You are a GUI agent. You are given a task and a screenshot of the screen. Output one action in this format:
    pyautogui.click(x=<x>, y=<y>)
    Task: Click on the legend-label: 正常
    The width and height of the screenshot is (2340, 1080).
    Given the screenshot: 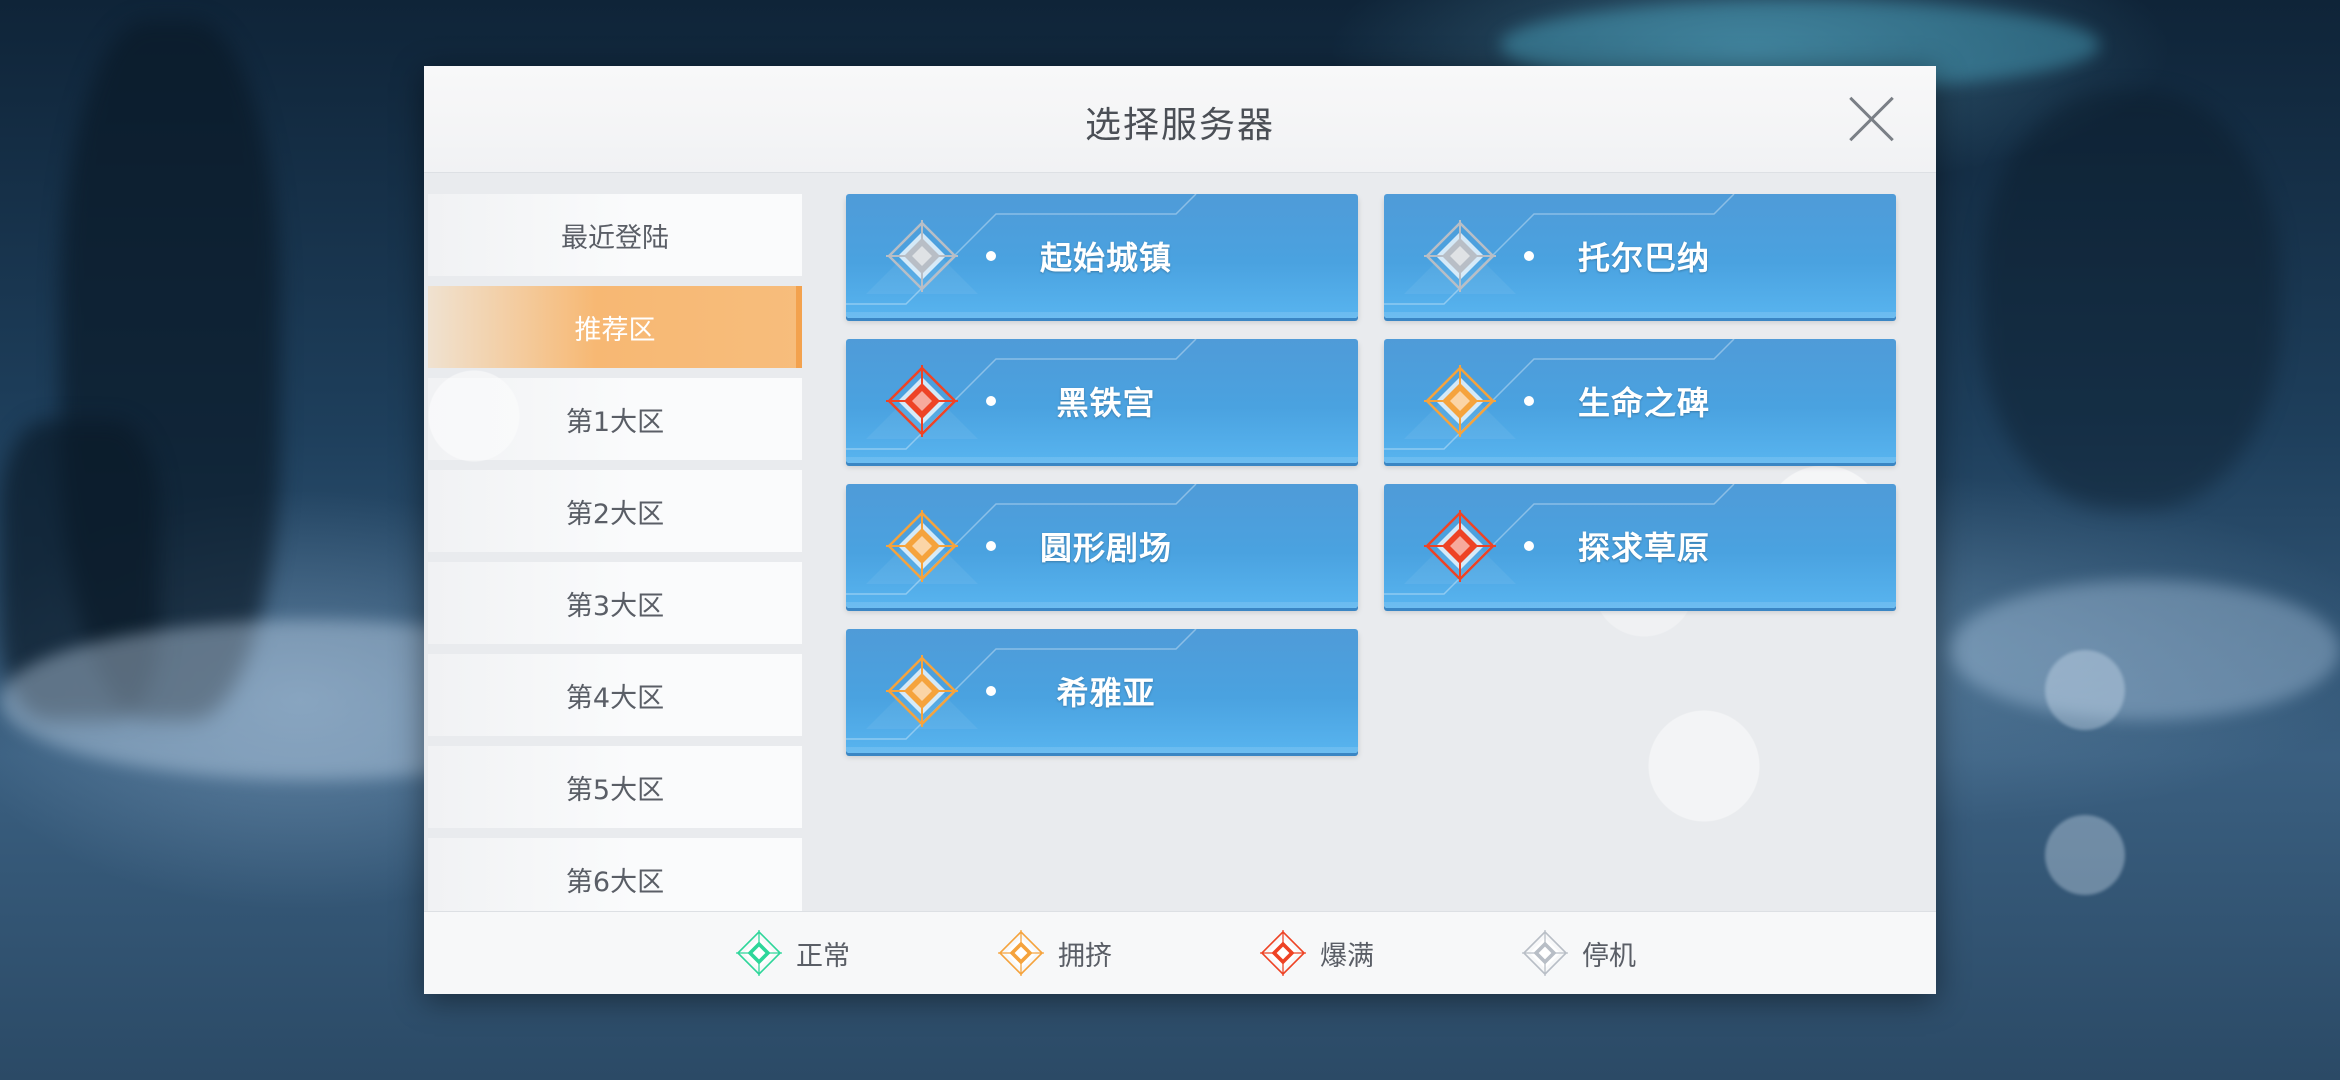 What is the action you would take?
    pyautogui.click(x=823, y=956)
    